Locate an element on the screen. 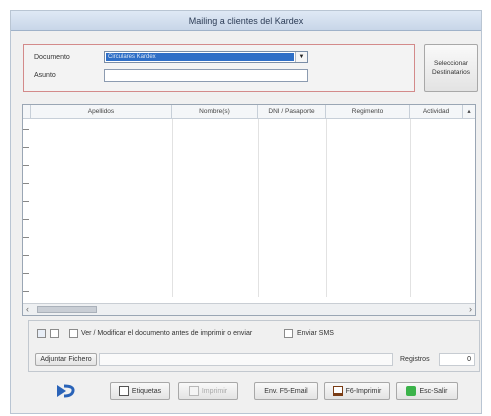 The image size is (491, 416). document-panel: Documento Circulares Kardex ▼ Asunto is located at coordinates (219, 68).